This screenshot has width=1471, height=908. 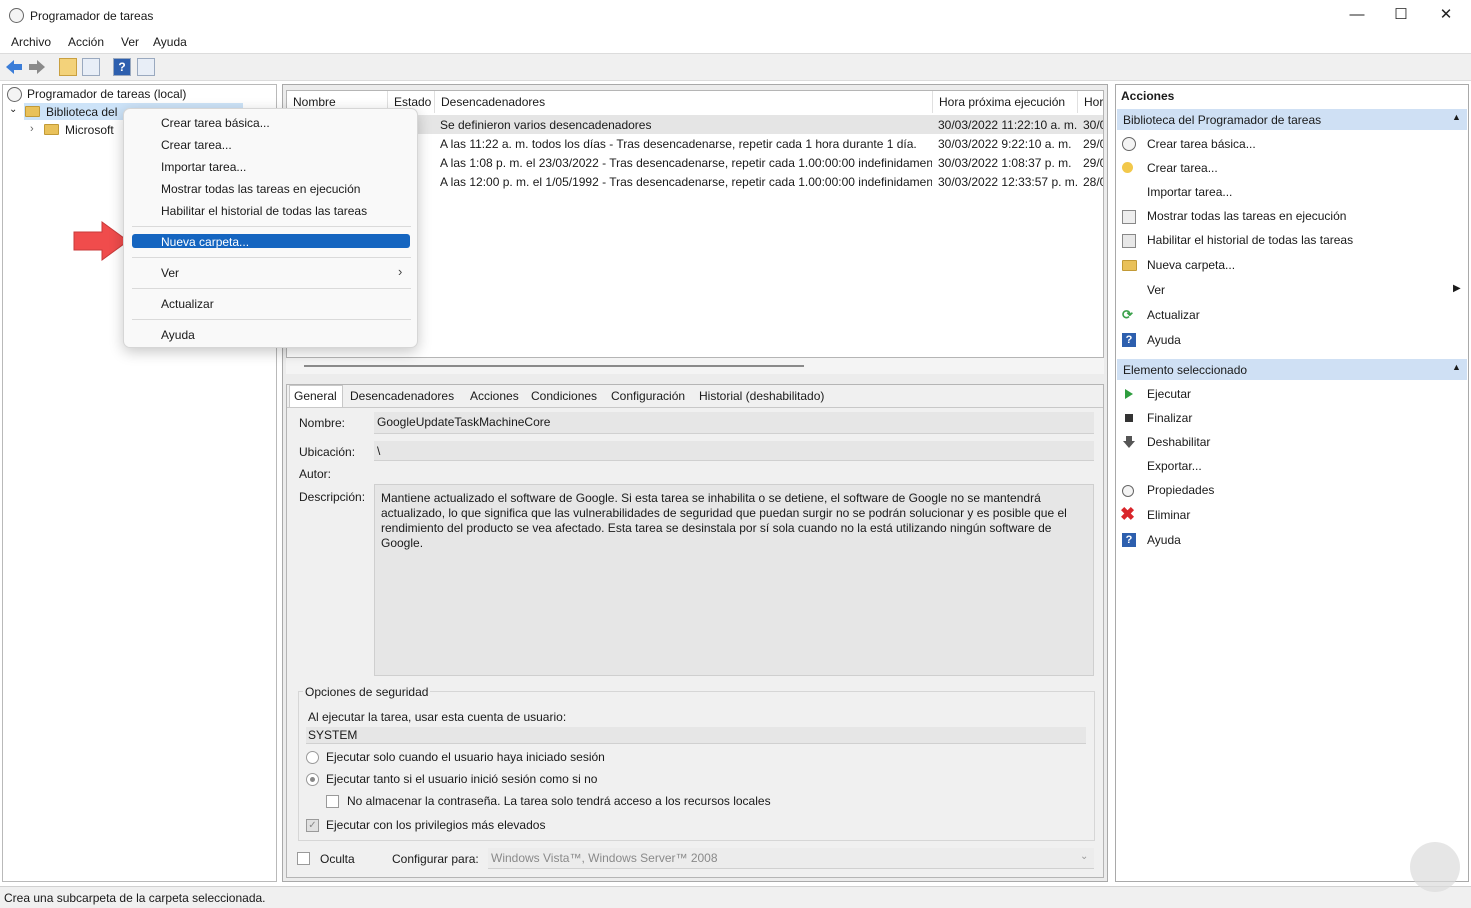 What do you see at coordinates (1357, 16) in the screenshot?
I see `minimize-button: —` at bounding box center [1357, 16].